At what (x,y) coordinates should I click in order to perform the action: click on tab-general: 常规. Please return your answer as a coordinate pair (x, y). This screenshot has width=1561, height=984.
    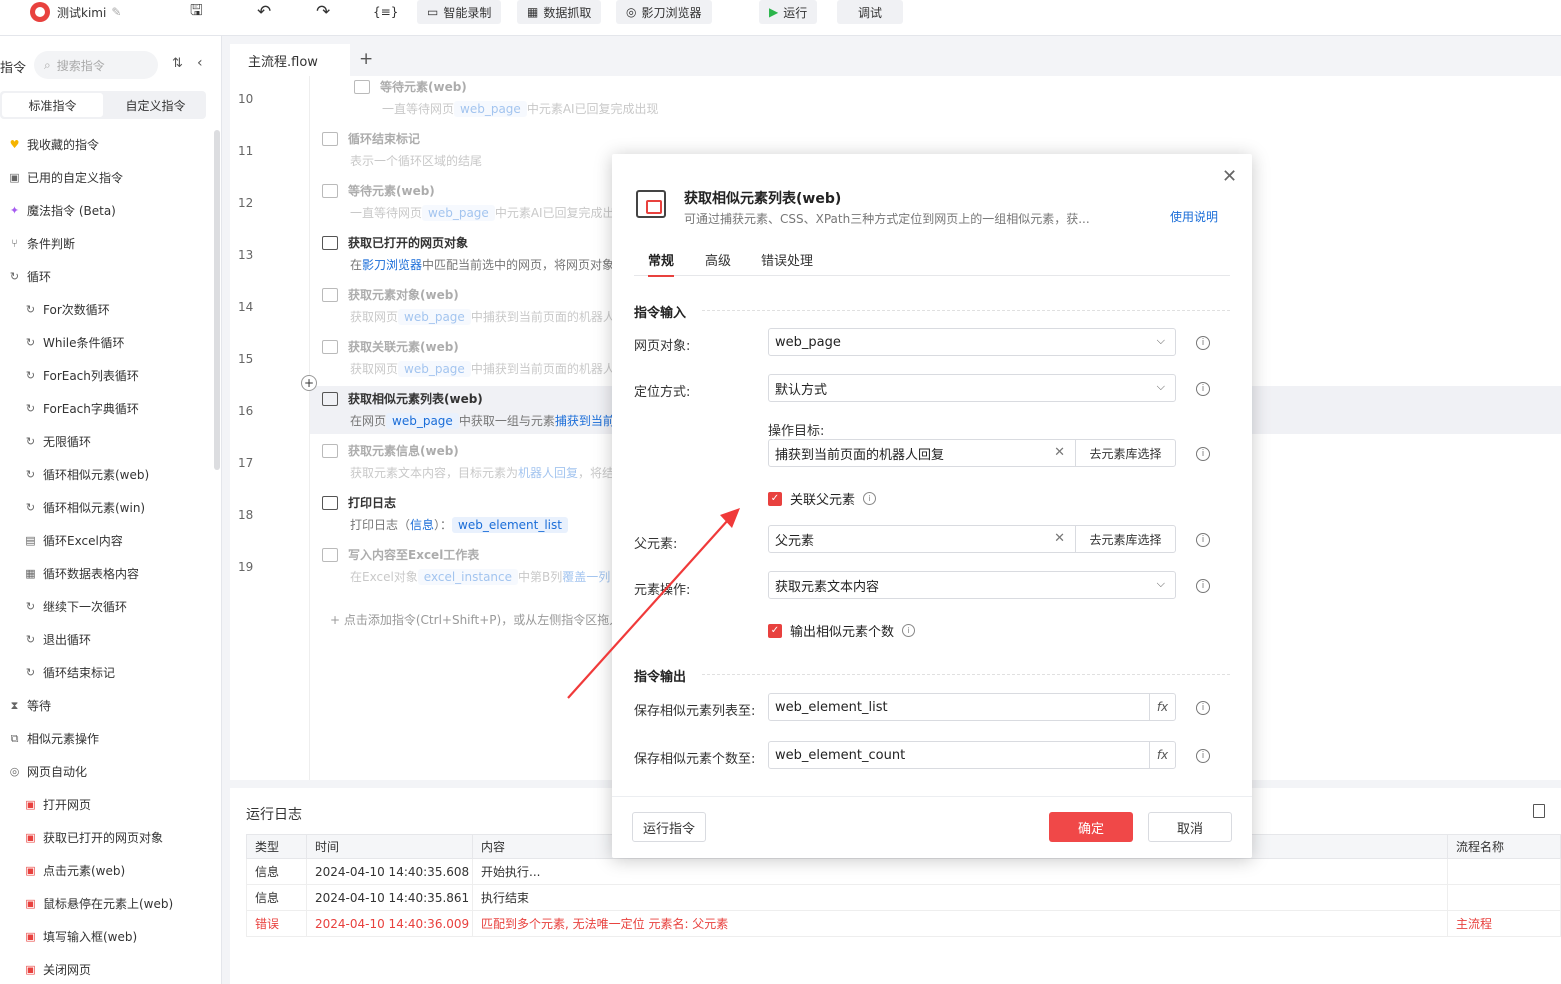
    Looking at the image, I should click on (661, 263).